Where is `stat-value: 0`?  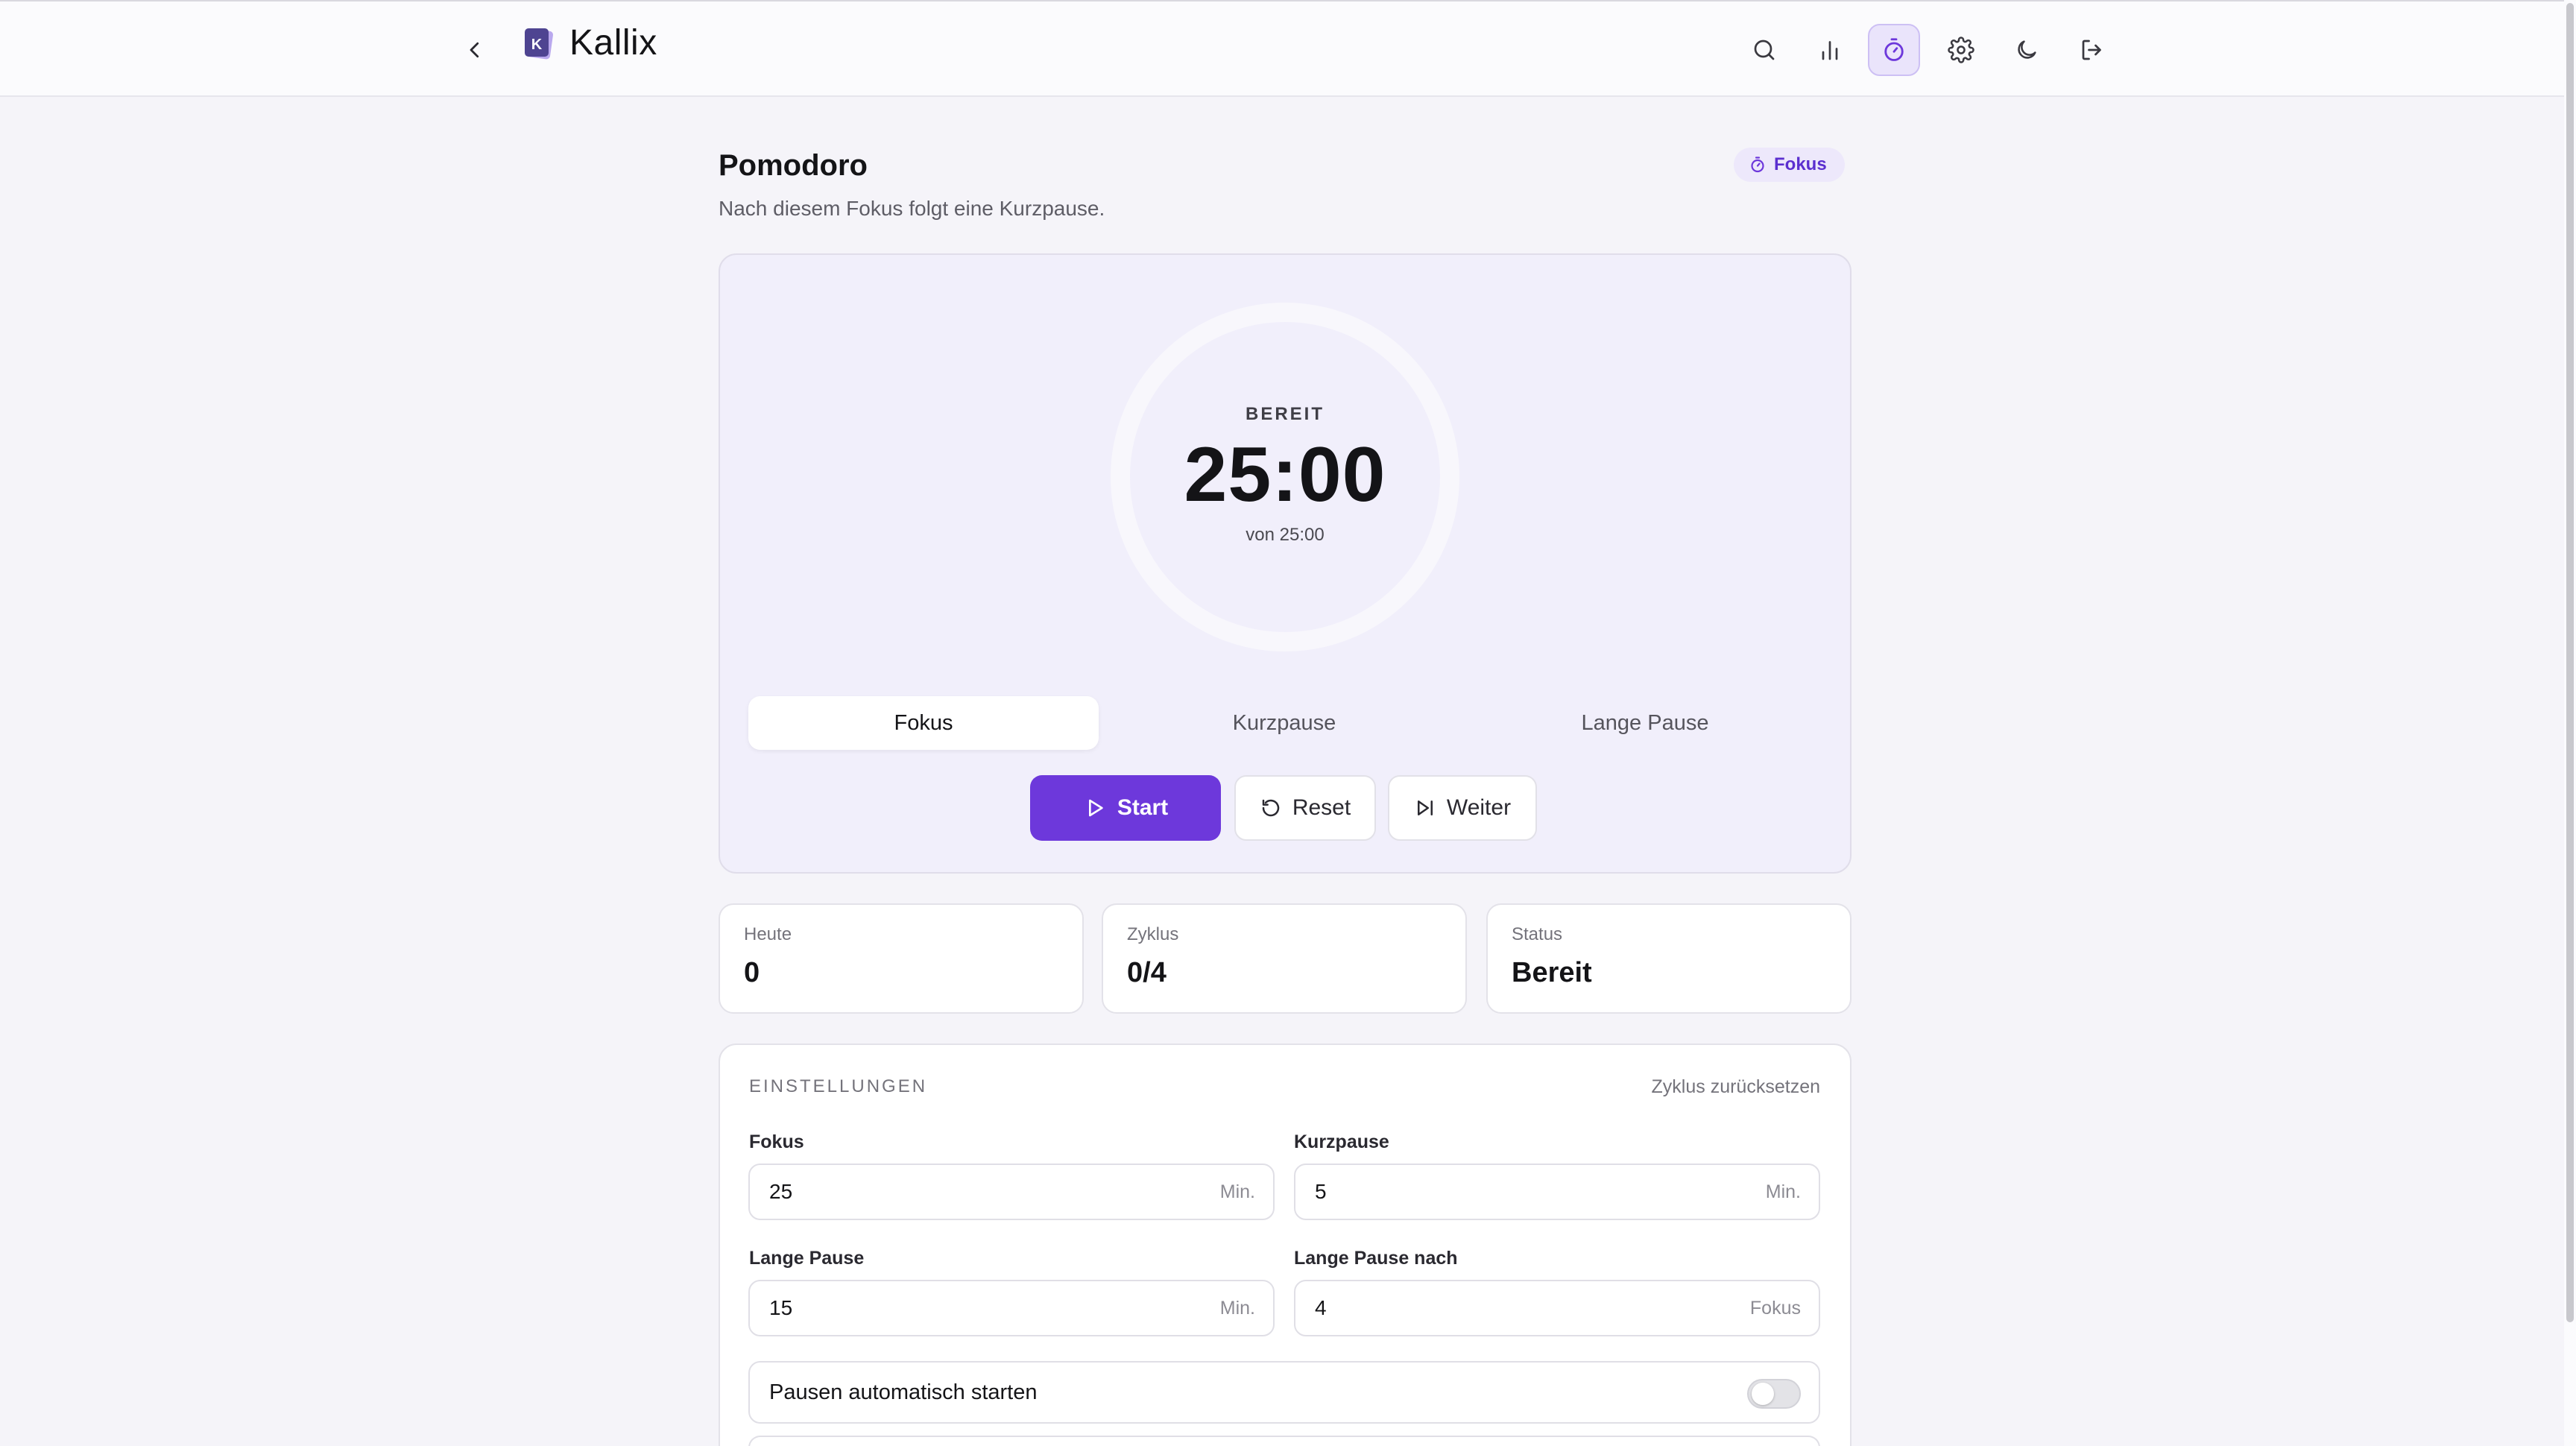
stat-value: 0 is located at coordinates (752, 972).